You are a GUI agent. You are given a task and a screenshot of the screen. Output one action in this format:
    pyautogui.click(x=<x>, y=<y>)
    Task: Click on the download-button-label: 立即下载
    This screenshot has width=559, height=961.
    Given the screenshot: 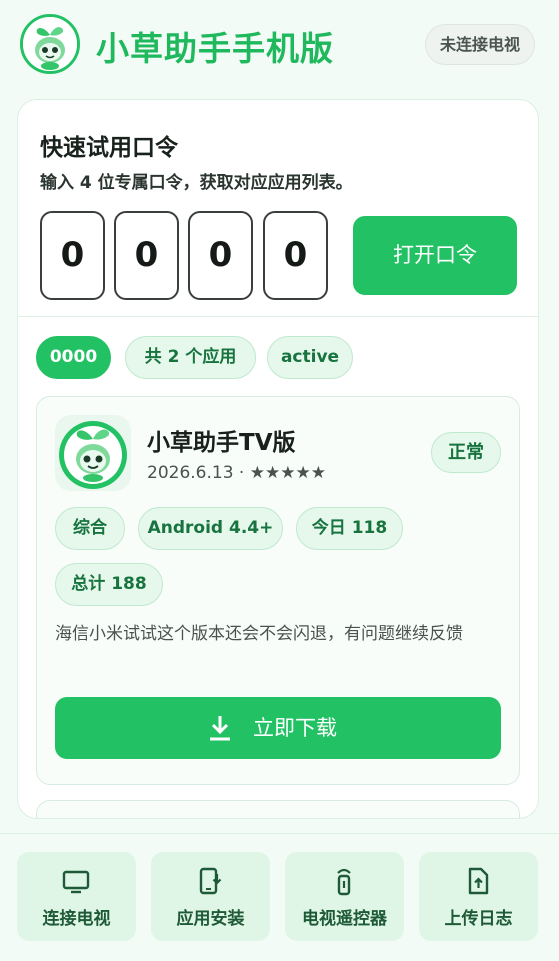 What is the action you would take?
    pyautogui.click(x=295, y=728)
    